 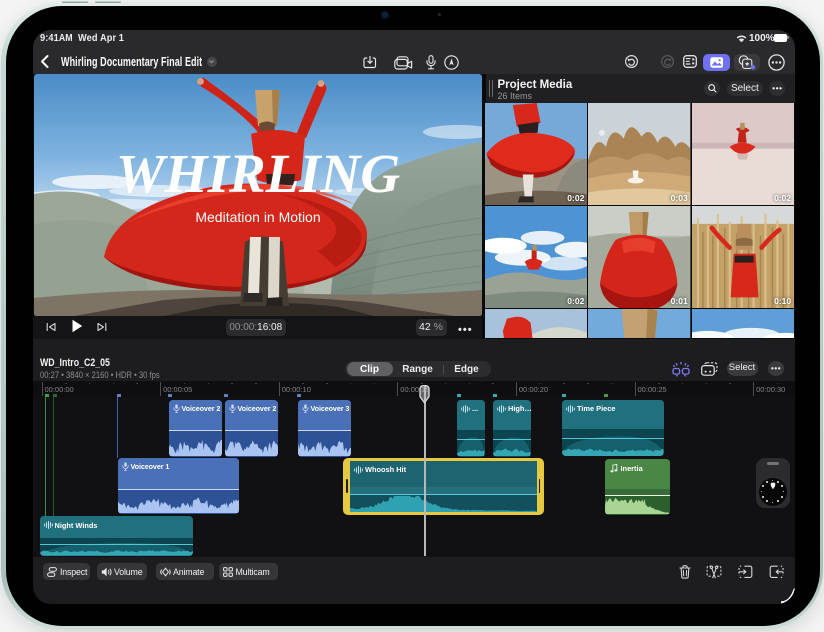 I want to click on svg-text: Meditation in Motion, so click(x=257, y=217).